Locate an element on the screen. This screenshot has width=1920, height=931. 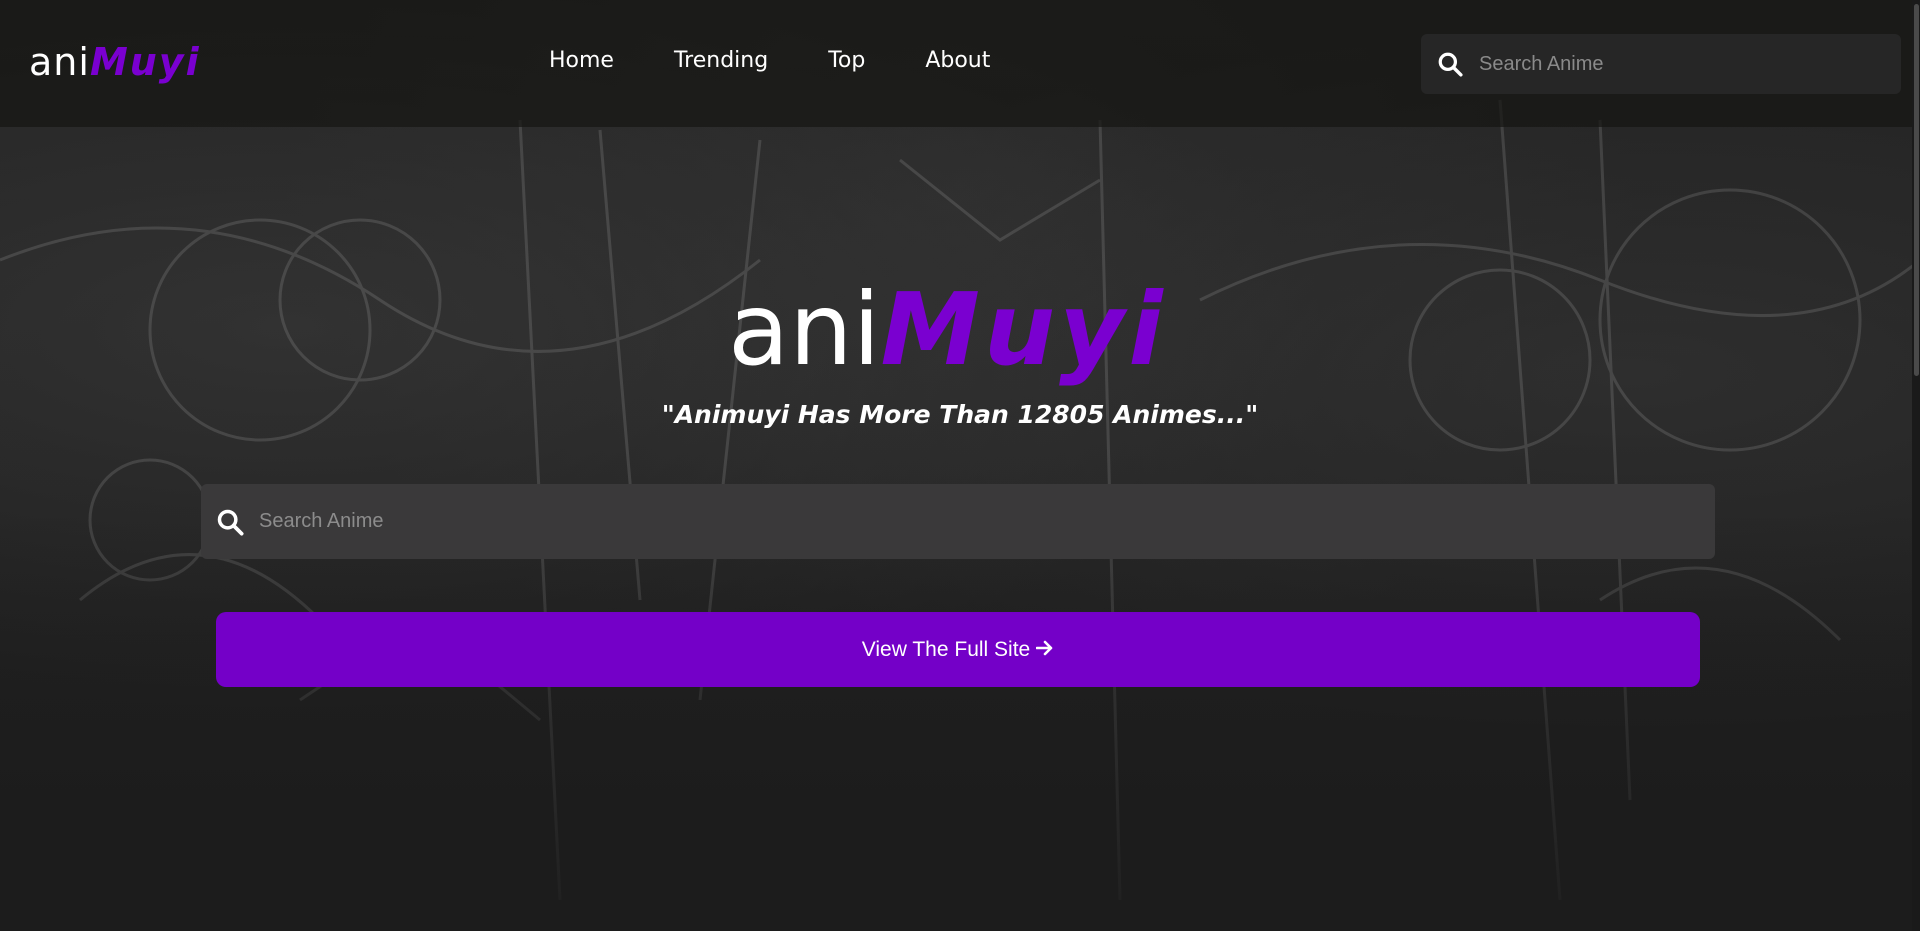
nav-search-box is located at coordinates (1661, 64).